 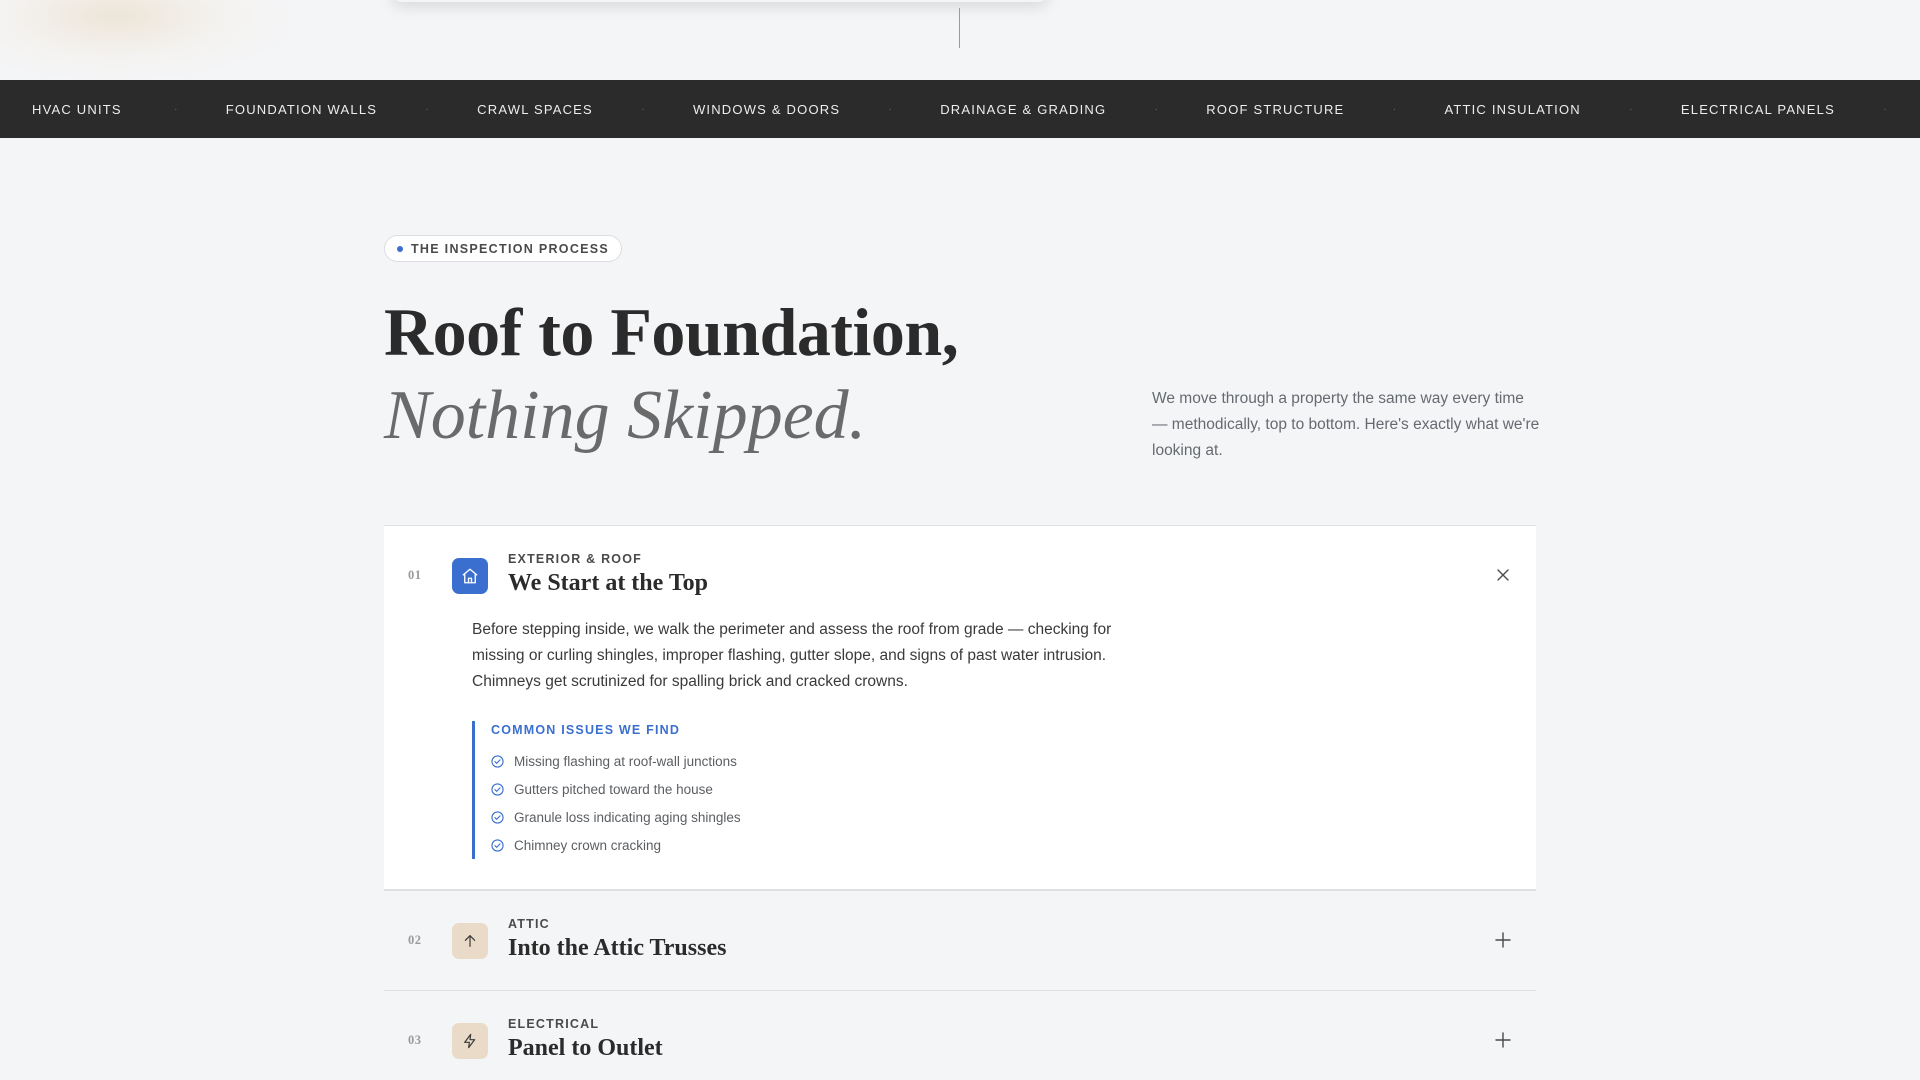 What do you see at coordinates (959, 28) in the screenshot?
I see `scroll-indicator-line` at bounding box center [959, 28].